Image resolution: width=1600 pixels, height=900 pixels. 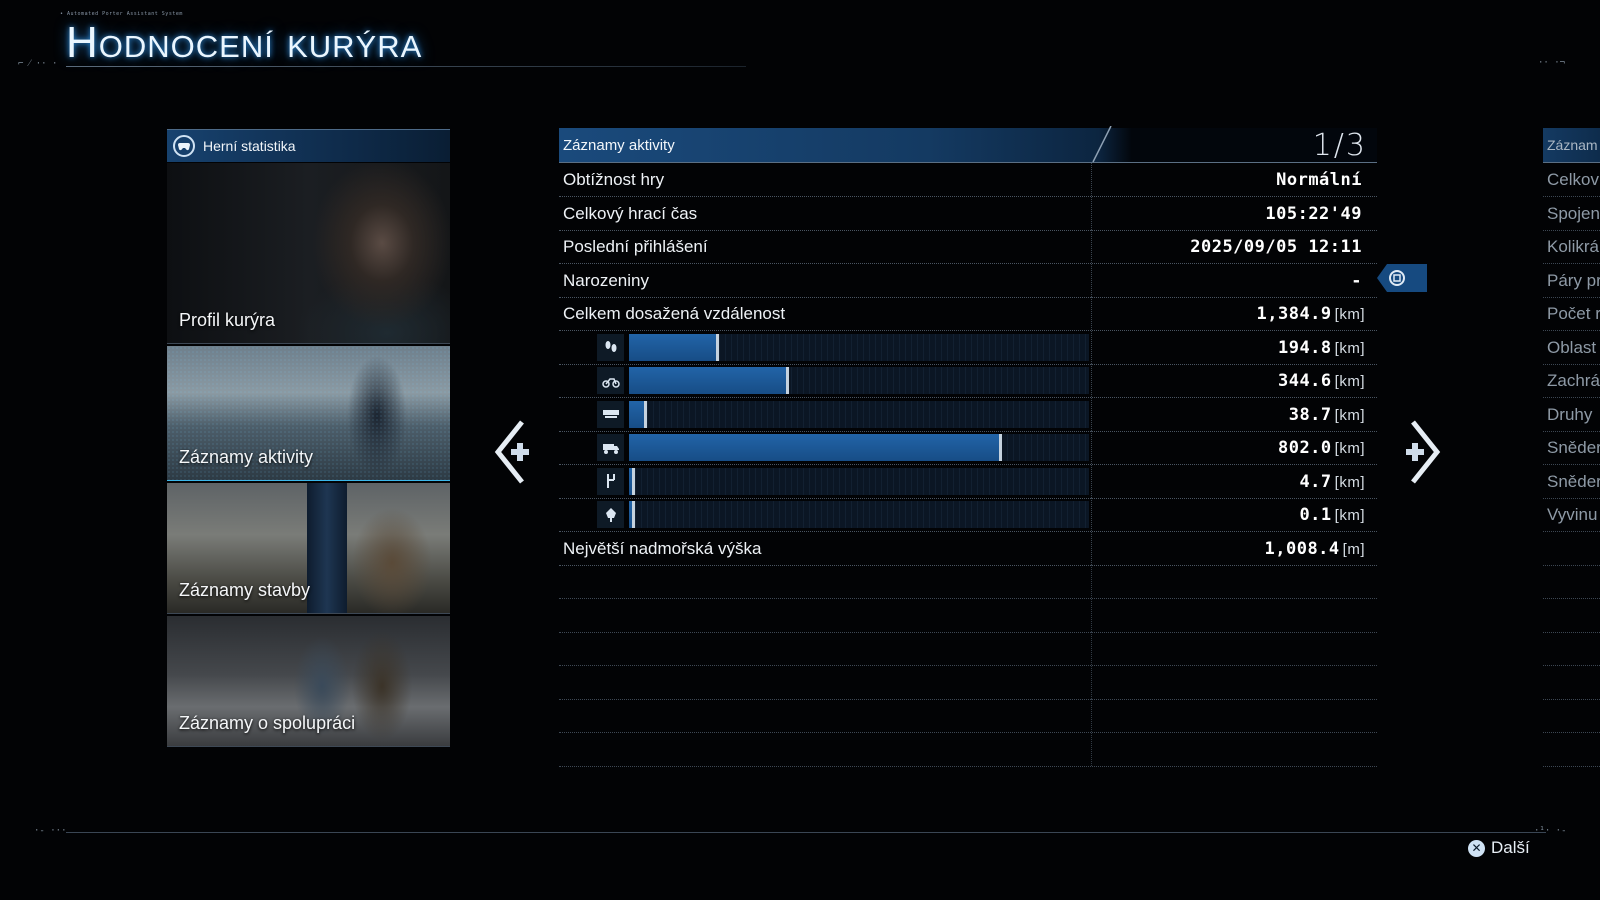 What do you see at coordinates (308, 548) in the screenshot?
I see `card-construction-records: Záznamy stavby` at bounding box center [308, 548].